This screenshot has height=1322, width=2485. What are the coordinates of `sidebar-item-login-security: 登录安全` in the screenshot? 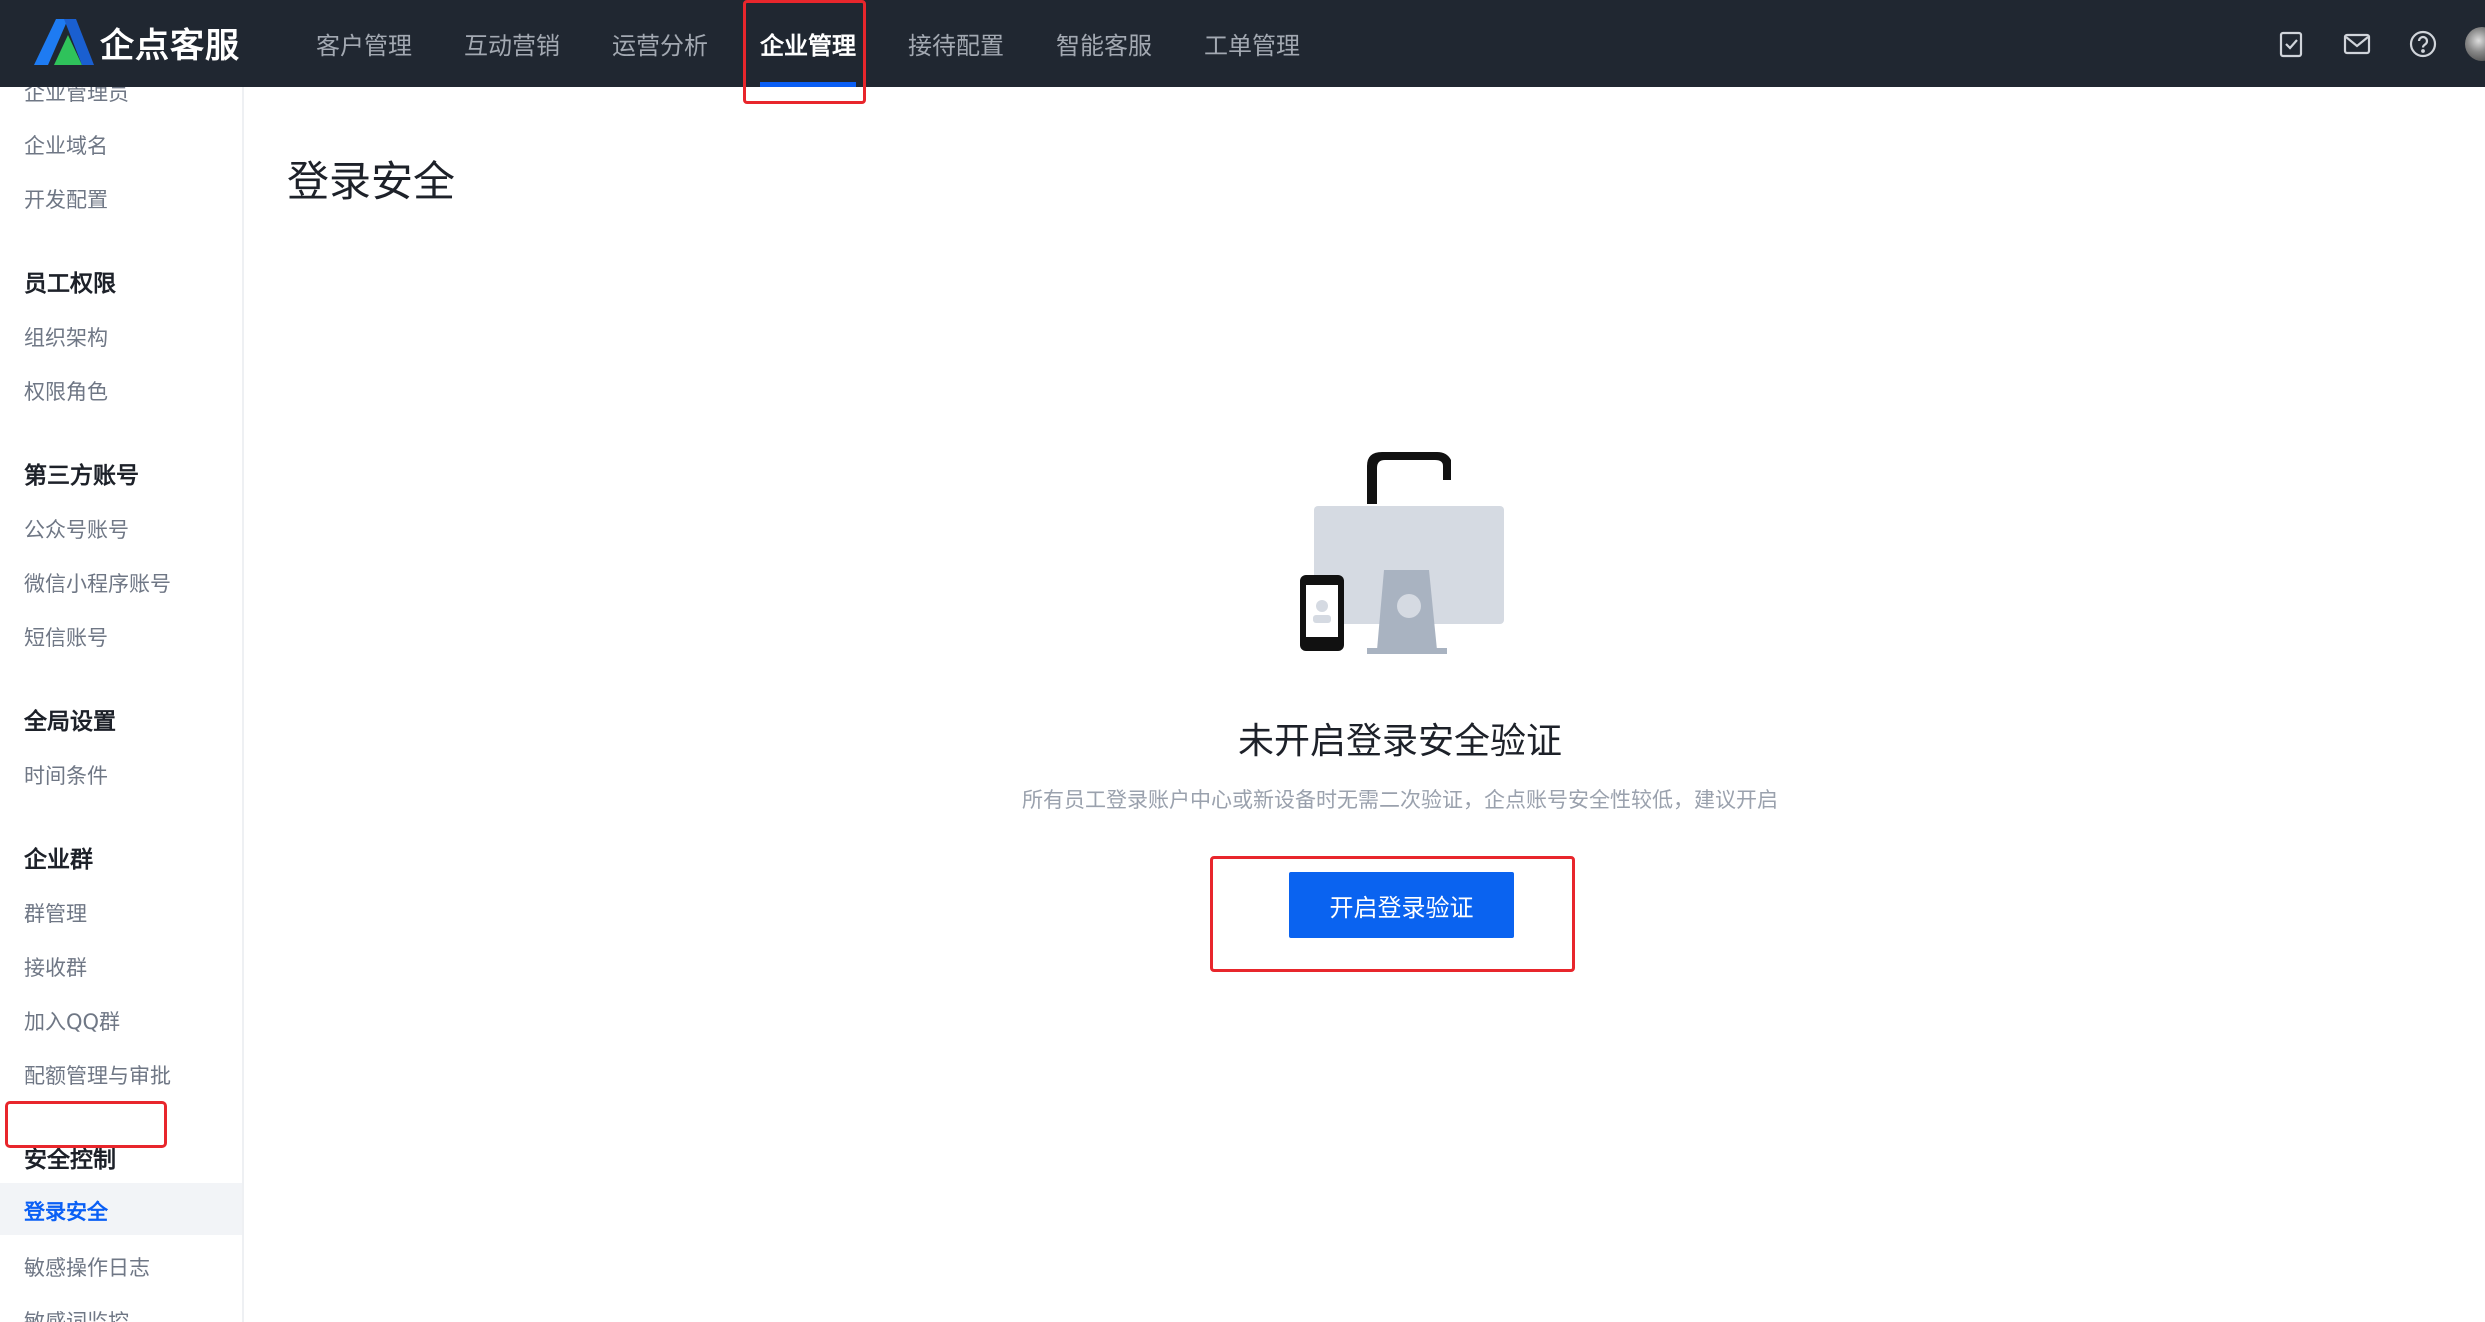 It's located at (66, 1211).